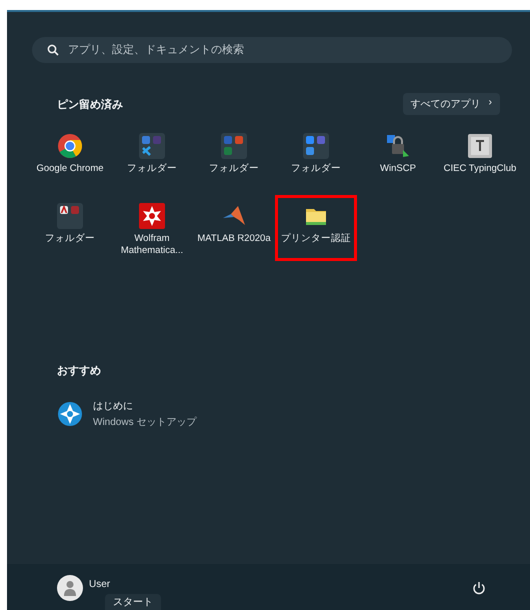  What do you see at coordinates (99, 584) in the screenshot?
I see `user-name: User` at bounding box center [99, 584].